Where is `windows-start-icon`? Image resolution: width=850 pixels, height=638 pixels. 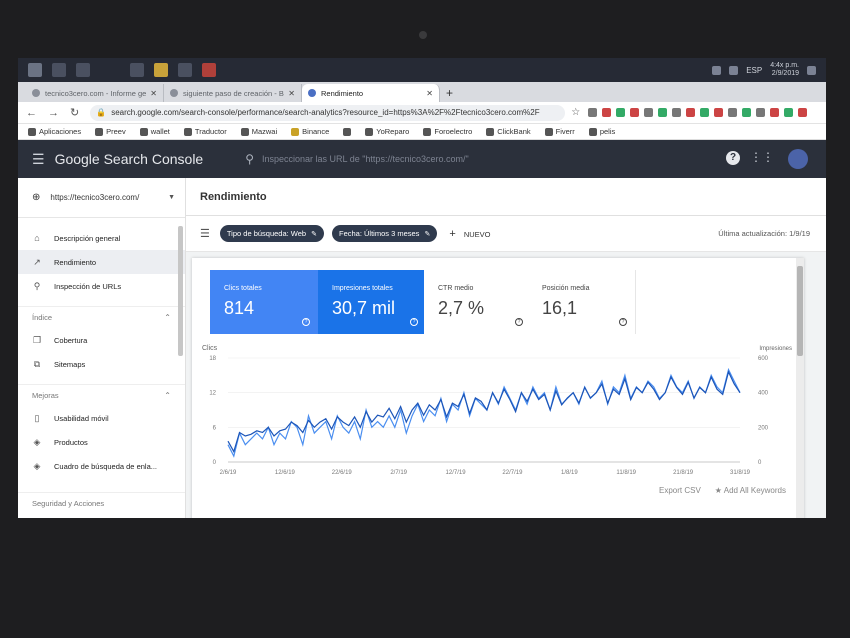
windows-start-icon is located at coordinates (35, 70).